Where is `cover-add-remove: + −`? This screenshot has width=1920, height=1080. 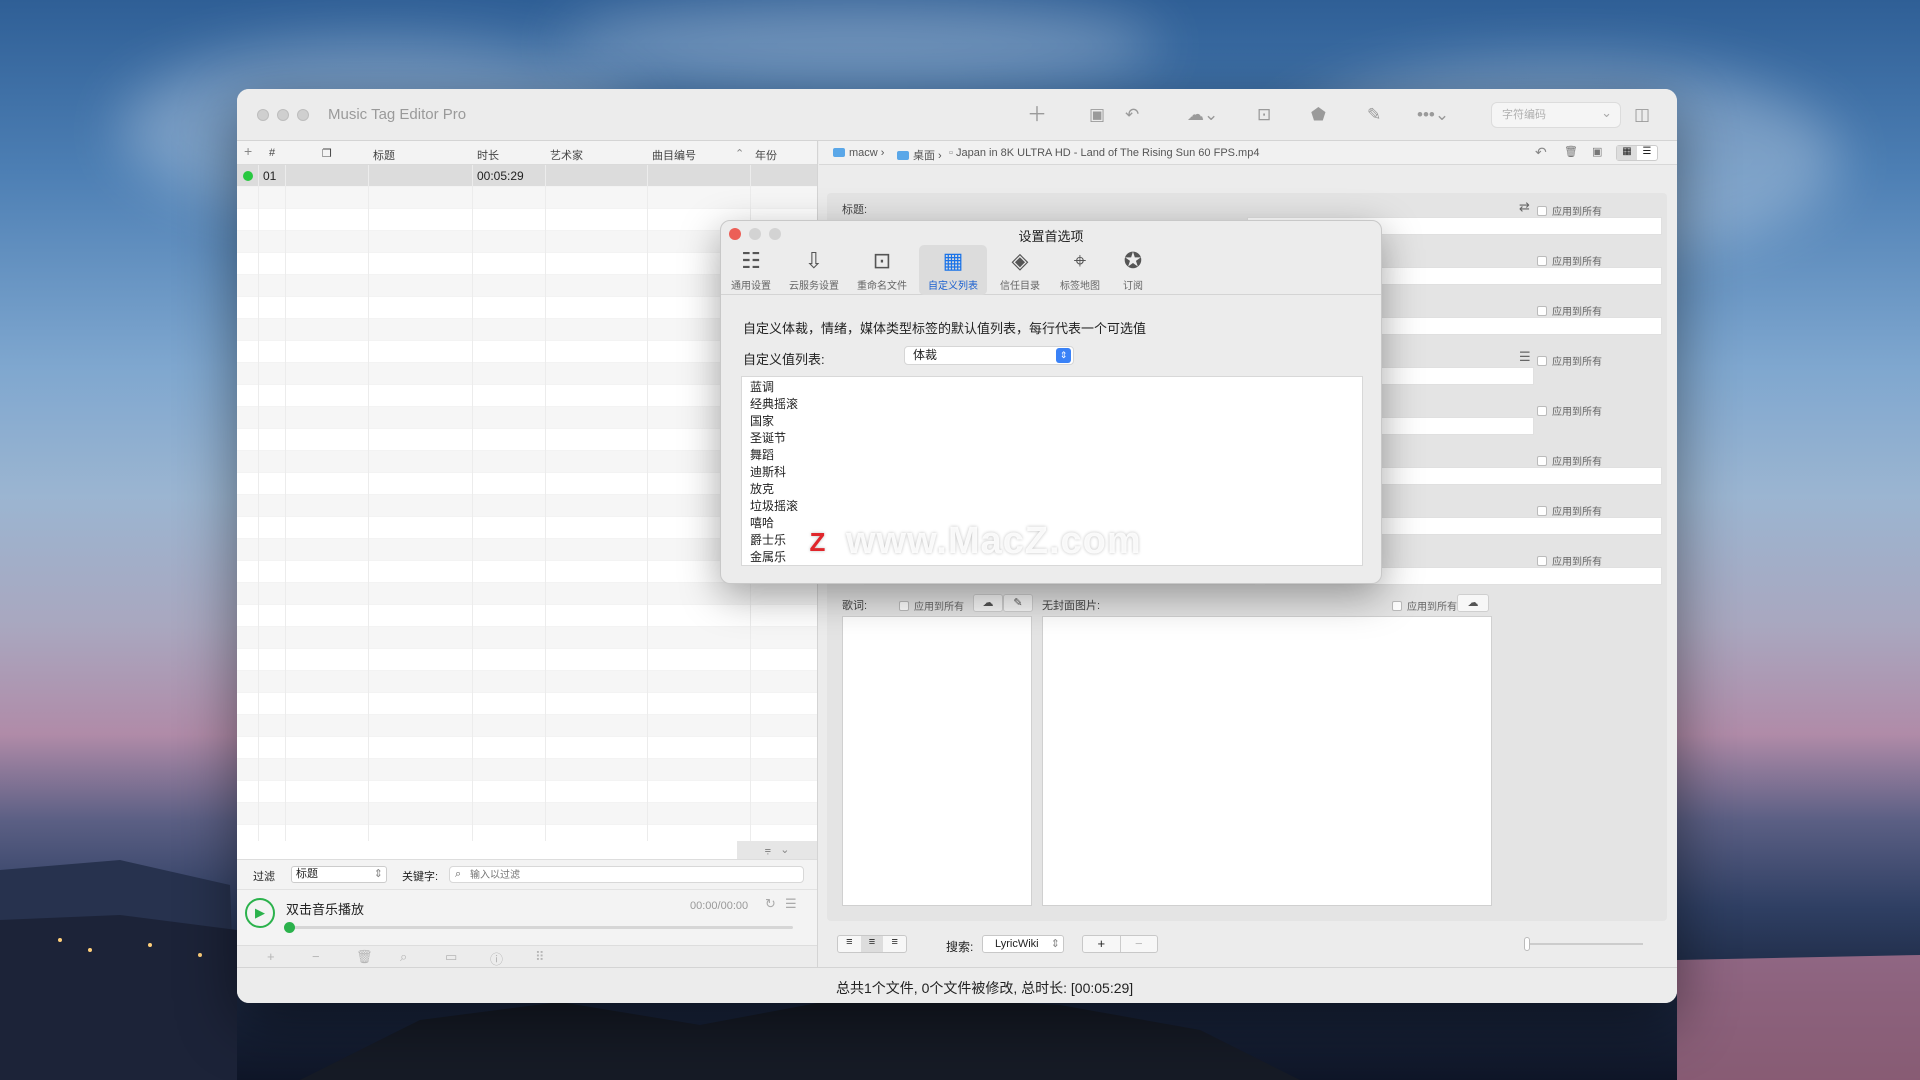 cover-add-remove: + − is located at coordinates (1120, 944).